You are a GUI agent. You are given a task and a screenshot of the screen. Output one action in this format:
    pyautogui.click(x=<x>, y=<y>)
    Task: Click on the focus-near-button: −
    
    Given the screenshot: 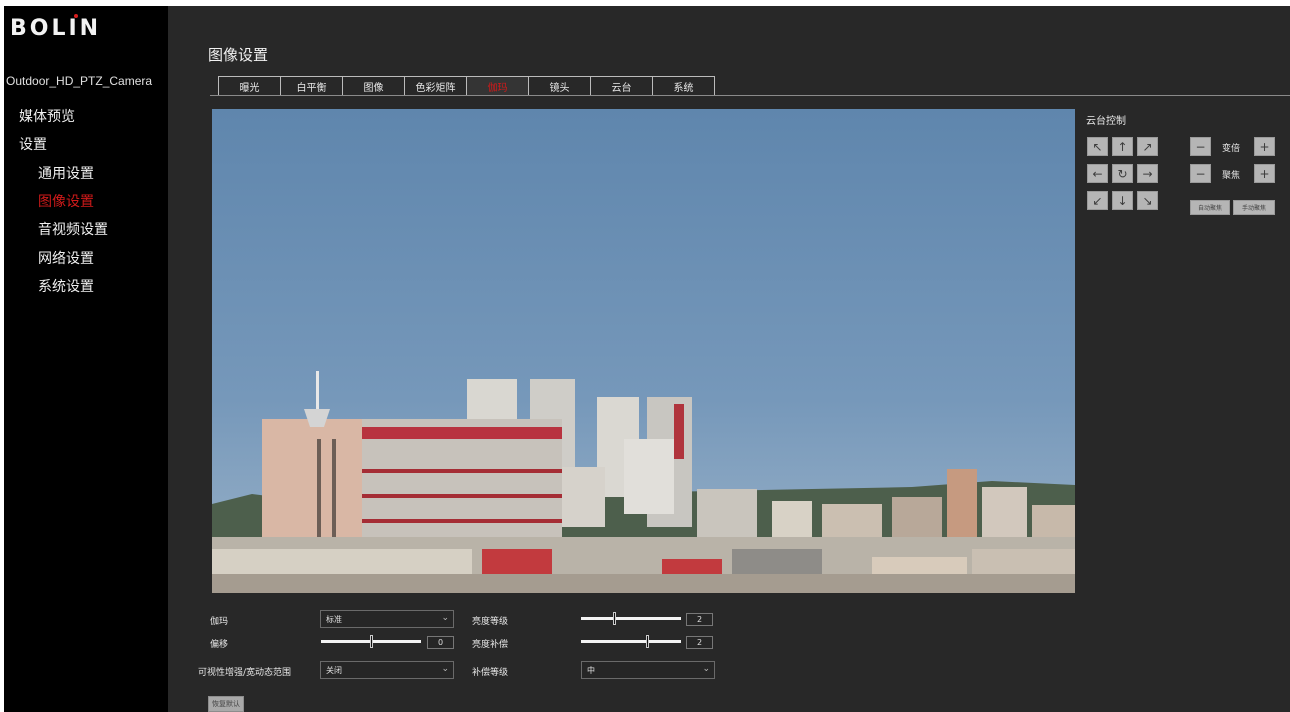 What is the action you would take?
    pyautogui.click(x=1200, y=173)
    